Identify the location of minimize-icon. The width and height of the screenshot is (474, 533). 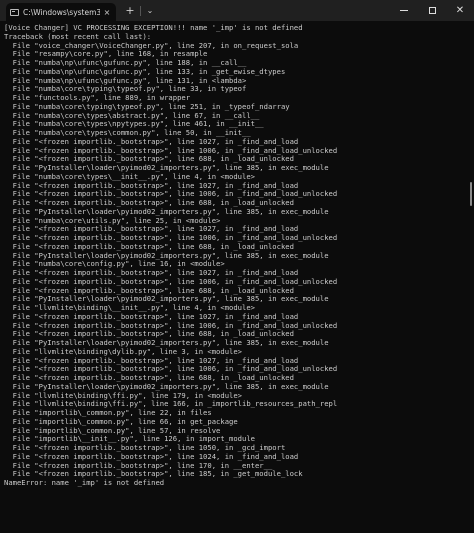
(404, 10).